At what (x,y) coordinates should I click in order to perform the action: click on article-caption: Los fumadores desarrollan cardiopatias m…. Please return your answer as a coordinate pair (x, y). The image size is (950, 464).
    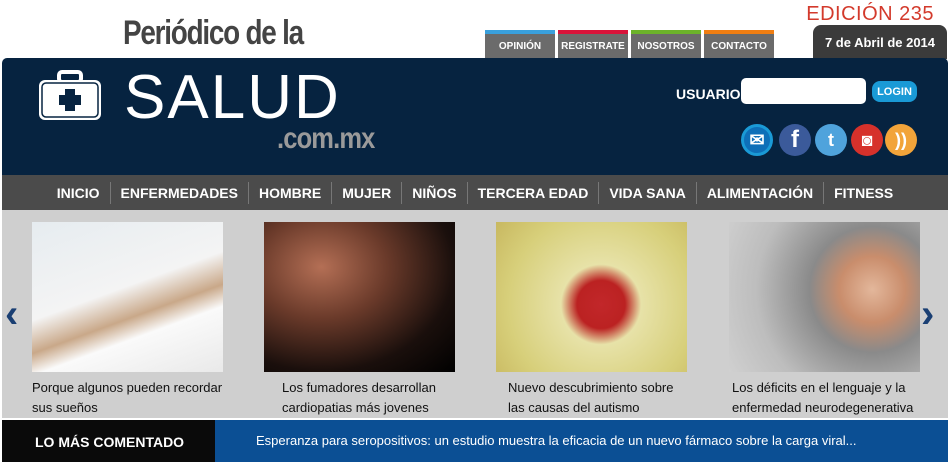
    Looking at the image, I should click on (359, 398).